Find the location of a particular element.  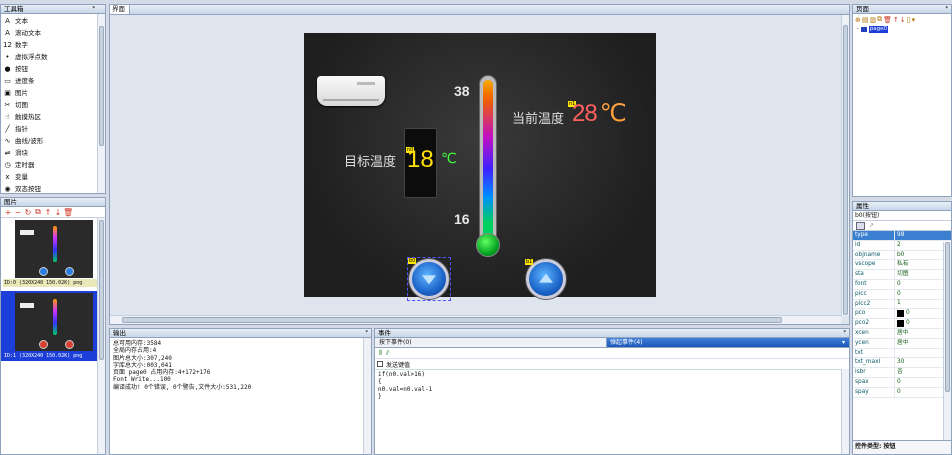

format-icon: ⫽ is located at coordinates (387, 353).